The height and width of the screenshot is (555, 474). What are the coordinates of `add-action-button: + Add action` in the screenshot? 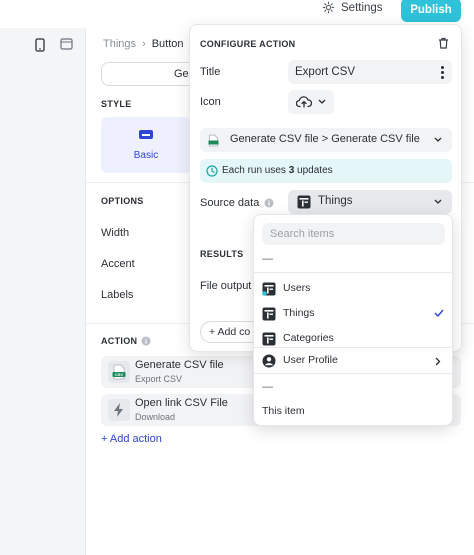 It's located at (131, 439).